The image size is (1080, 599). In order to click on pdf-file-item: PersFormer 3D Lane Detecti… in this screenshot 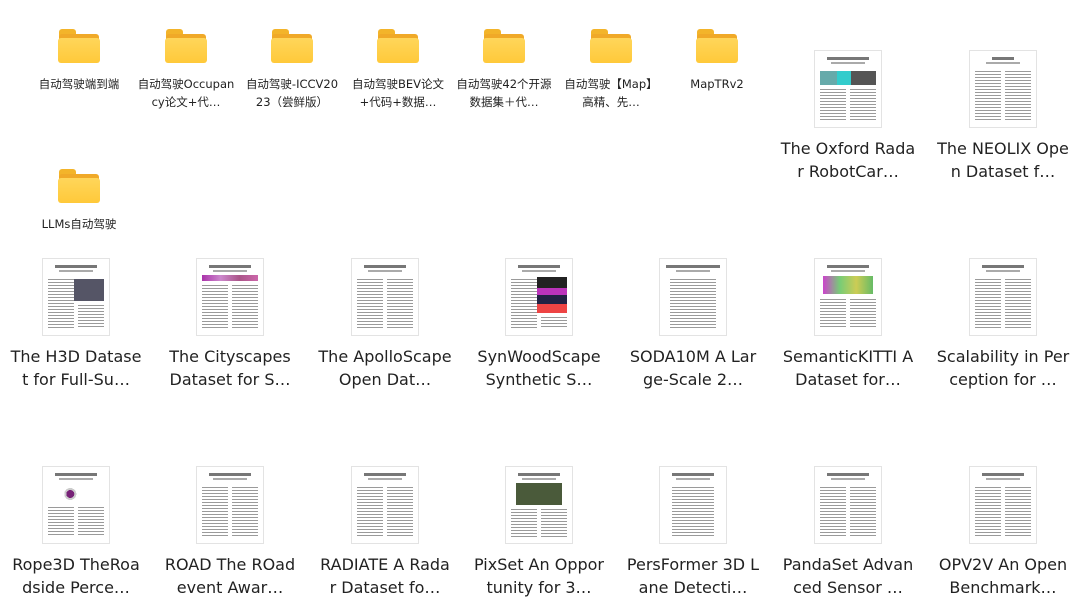, I will do `click(693, 533)`.